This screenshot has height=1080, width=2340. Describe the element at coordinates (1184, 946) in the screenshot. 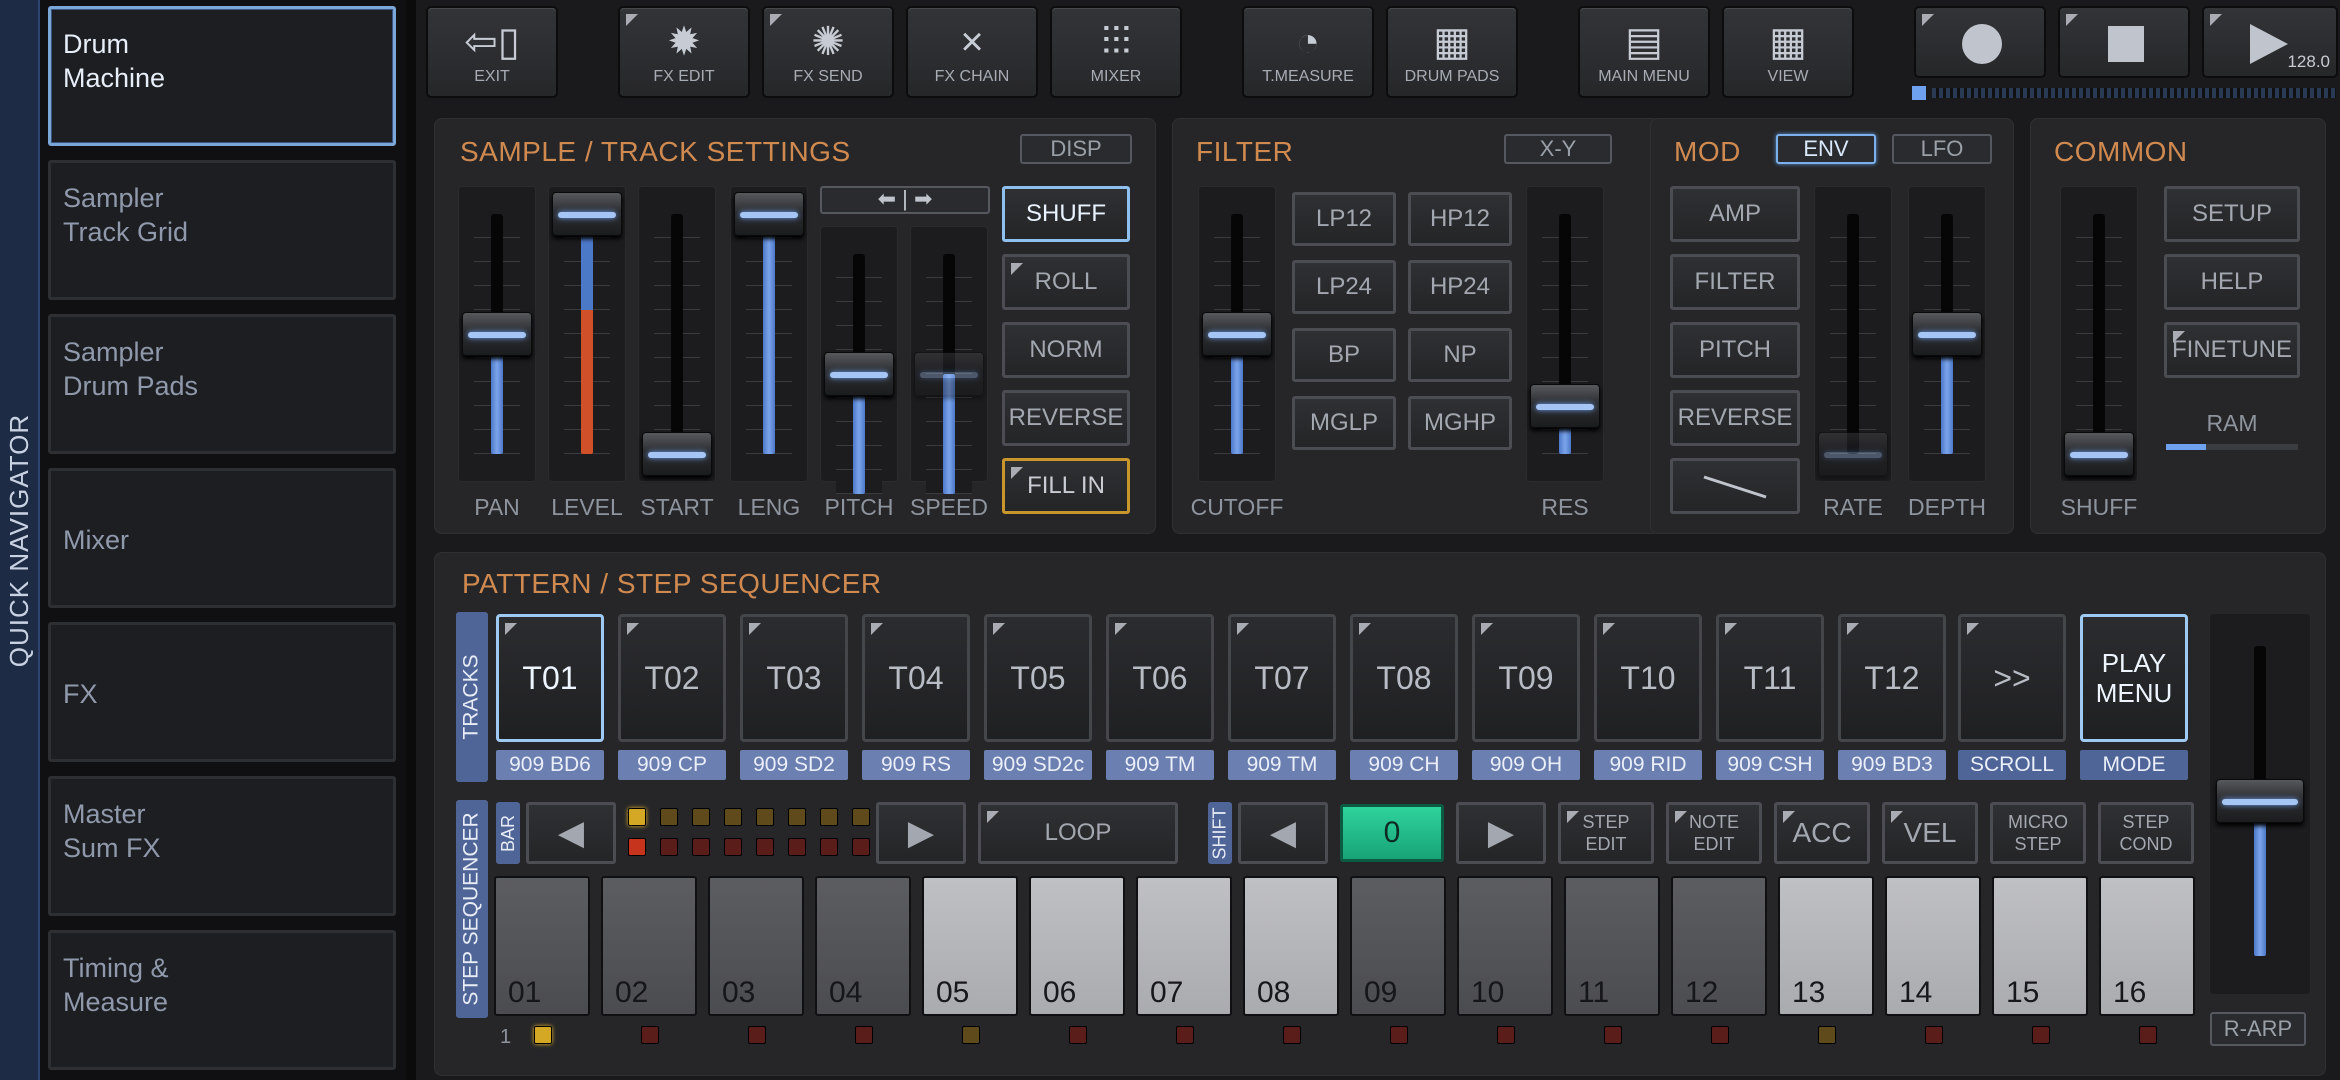

I see `step-07-button: 07` at that location.